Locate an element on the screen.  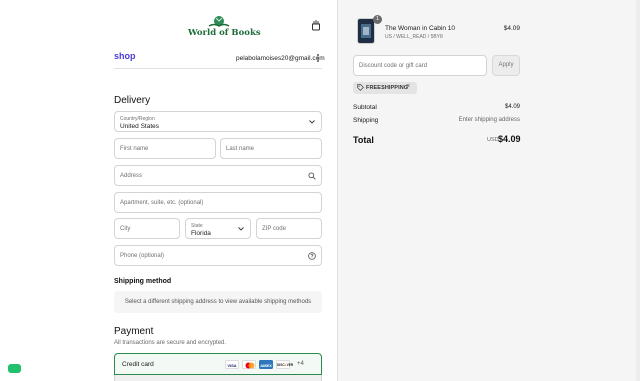
shipping-label: Shipping is located at coordinates (366, 120).